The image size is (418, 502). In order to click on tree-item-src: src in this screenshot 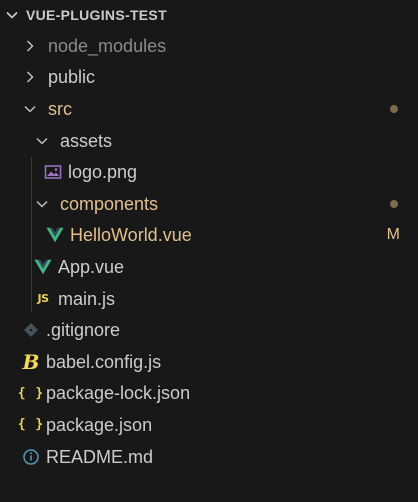, I will do `click(209, 109)`.